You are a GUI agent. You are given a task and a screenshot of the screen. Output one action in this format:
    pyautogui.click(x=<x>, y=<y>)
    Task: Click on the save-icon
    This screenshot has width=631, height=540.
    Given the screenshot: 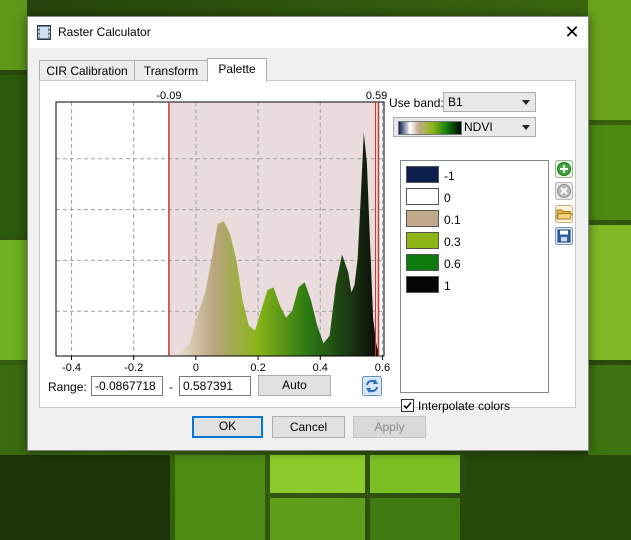 What is the action you would take?
    pyautogui.click(x=564, y=236)
    